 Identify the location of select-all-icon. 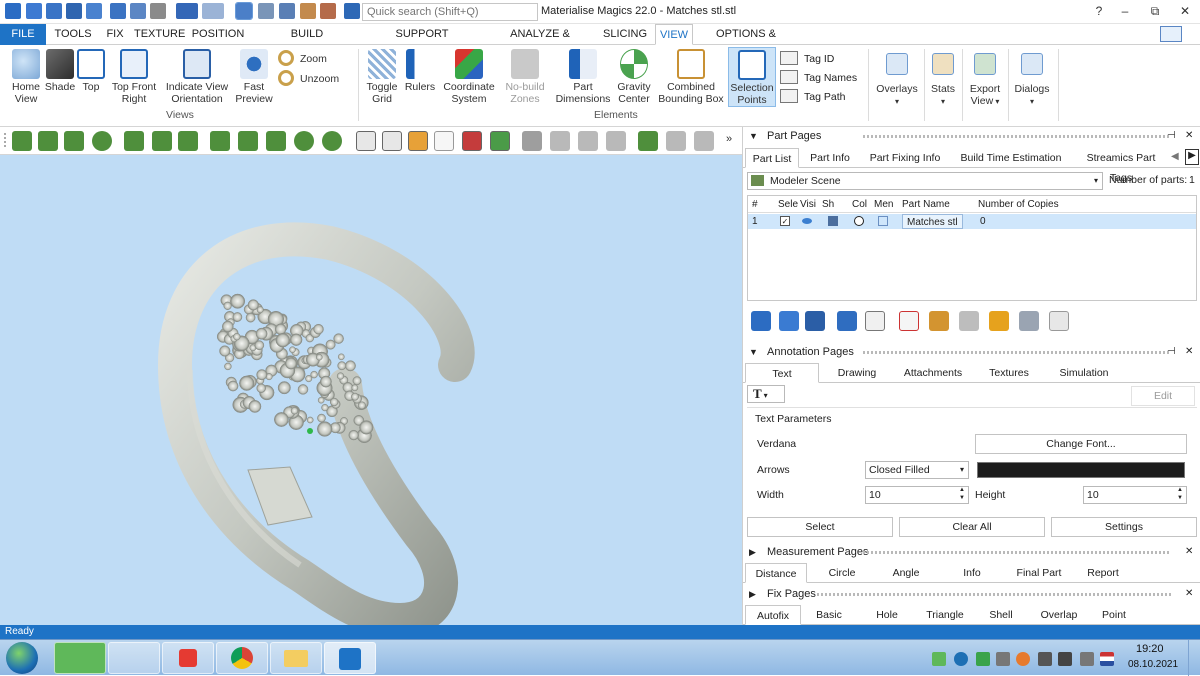
(815, 321).